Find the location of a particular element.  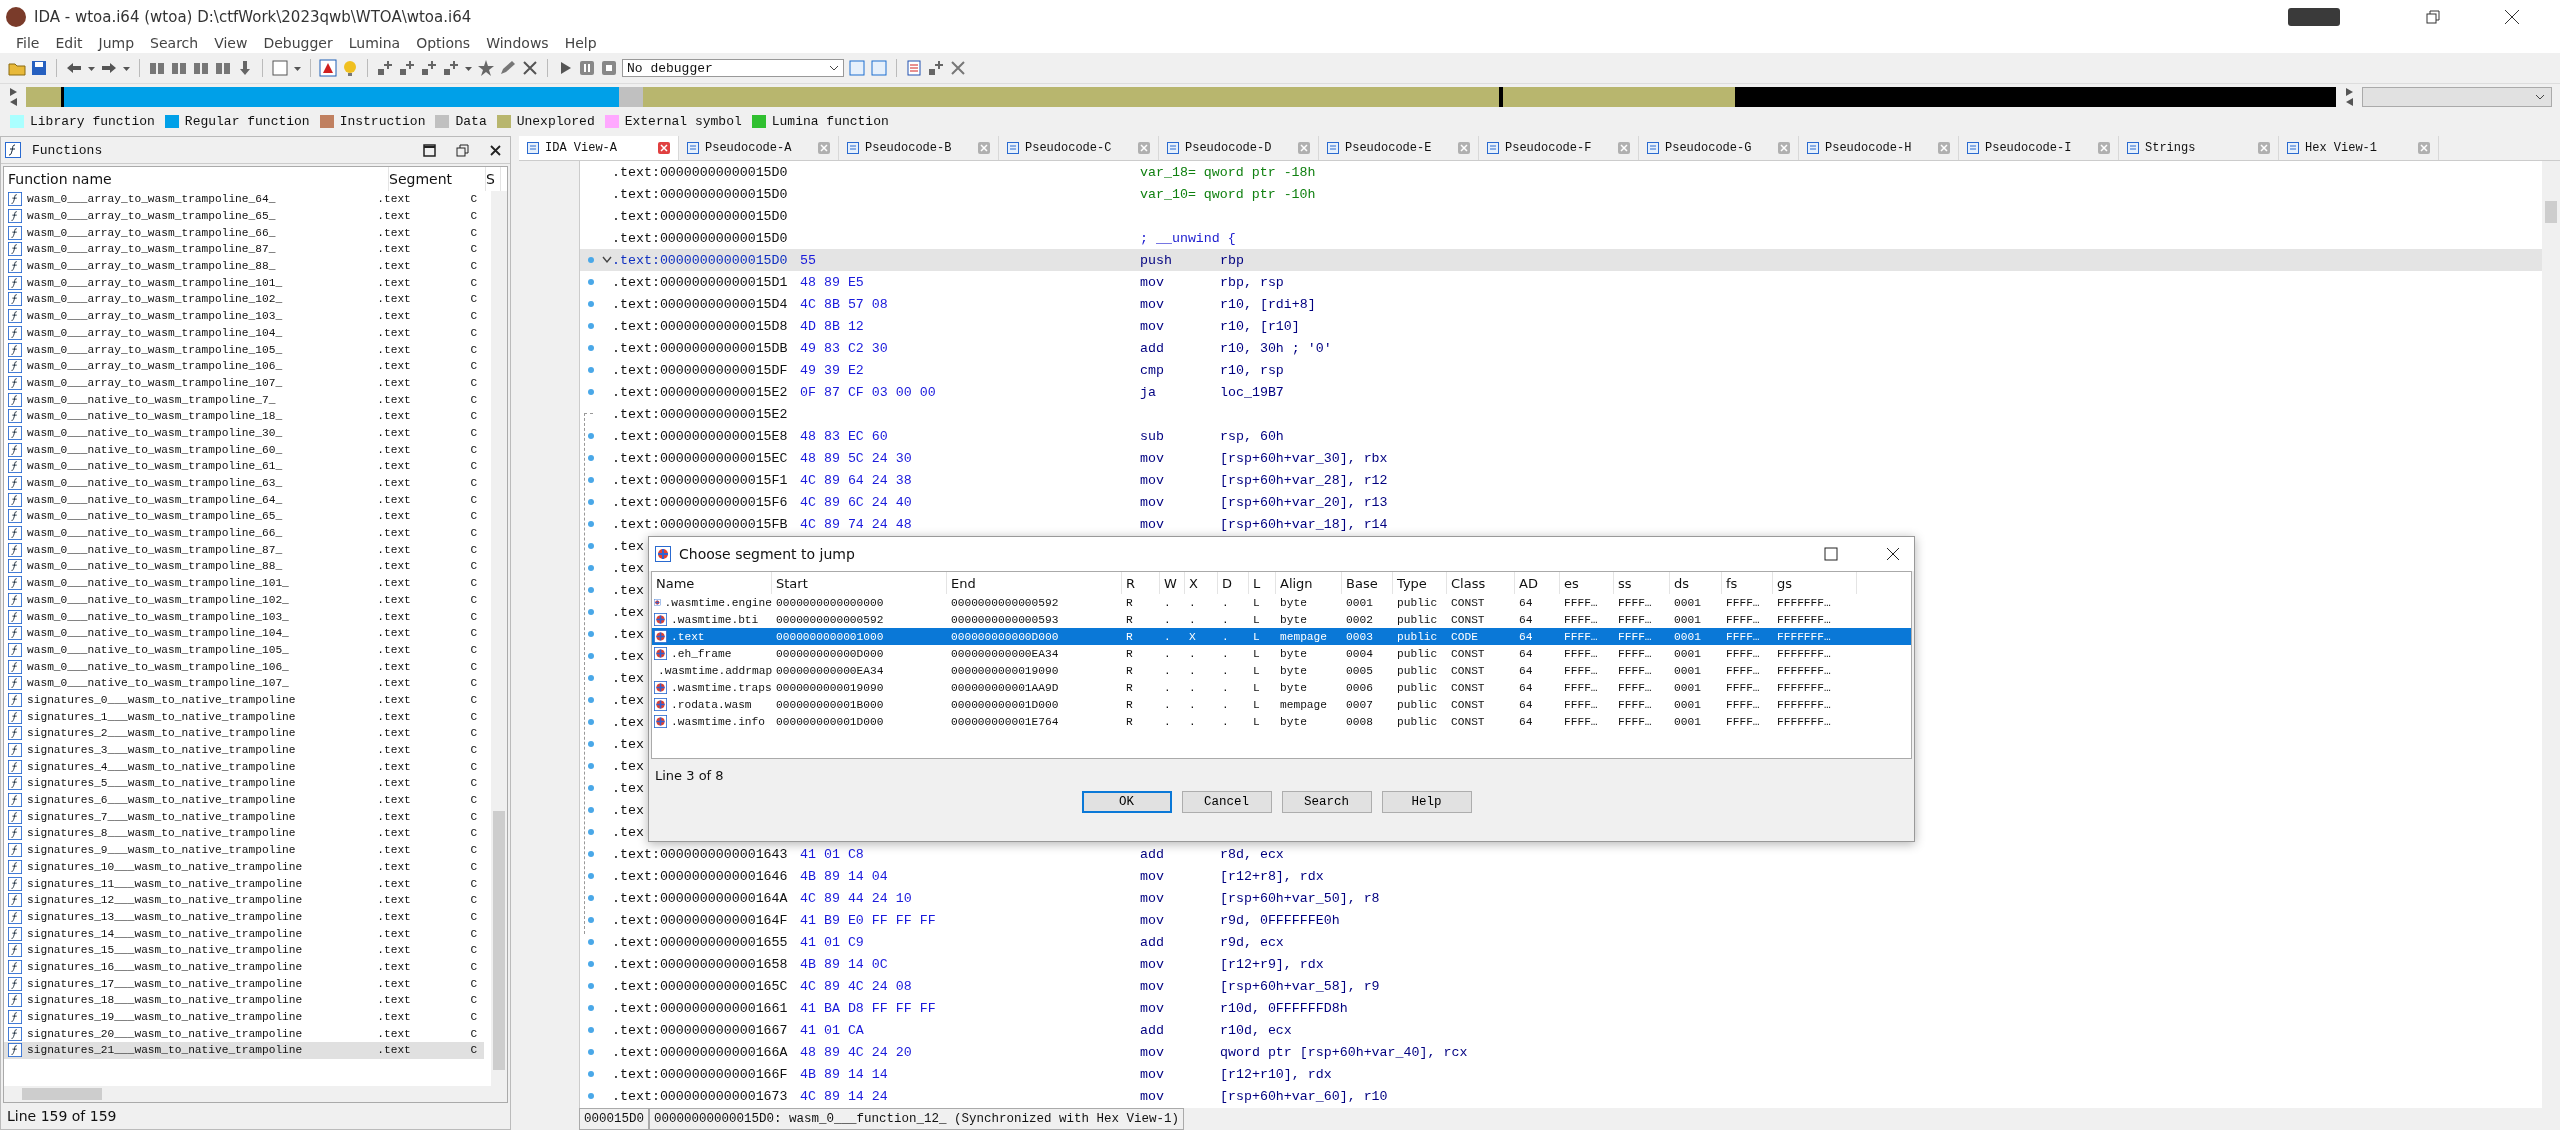

function-row: wasm_0___native_to_wasm_trampoline_60_ .text C is located at coordinates (244, 449).